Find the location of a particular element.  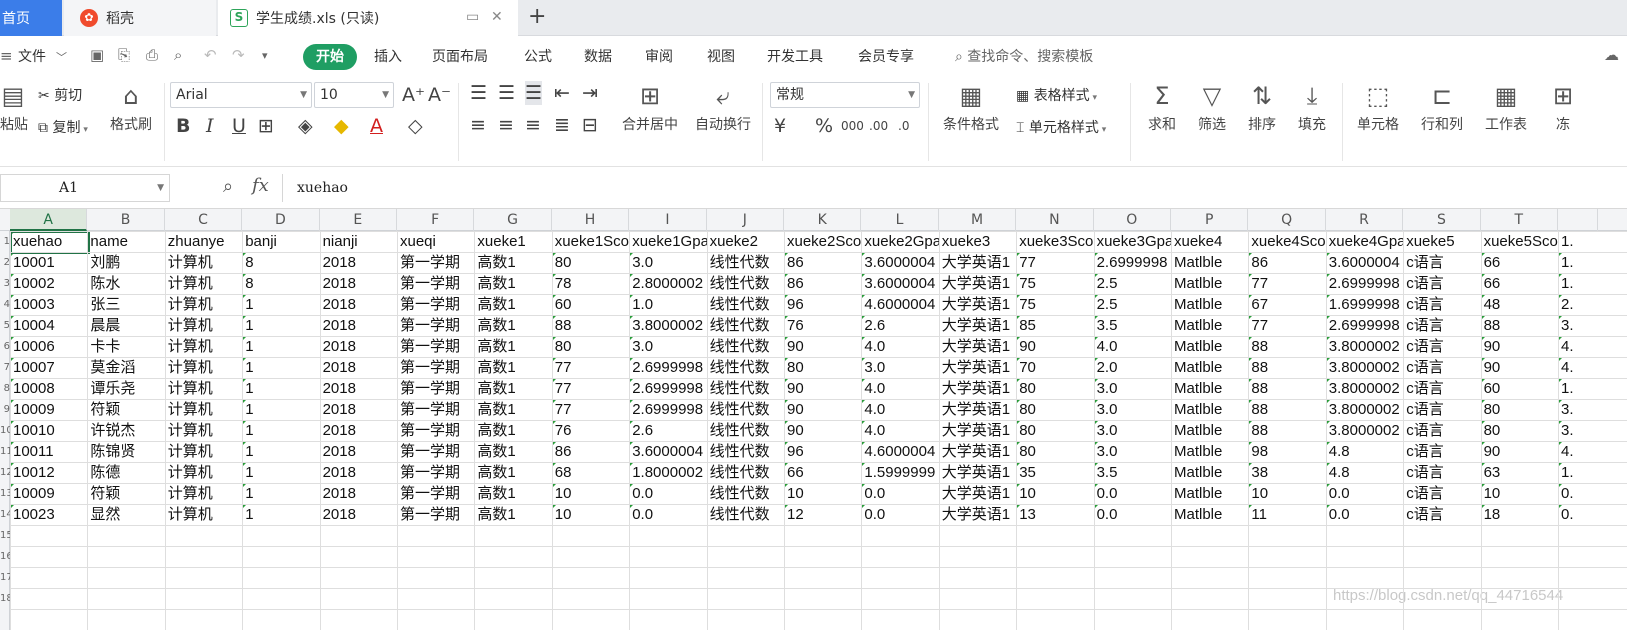

align-middle-icon: ☰ is located at coordinates (506, 93).